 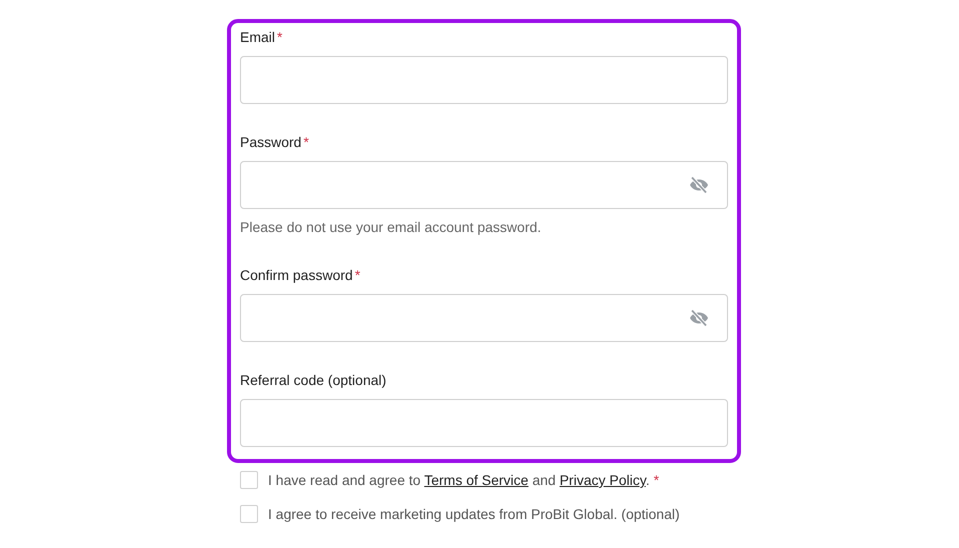 I want to click on field-label: Password, so click(x=271, y=142).